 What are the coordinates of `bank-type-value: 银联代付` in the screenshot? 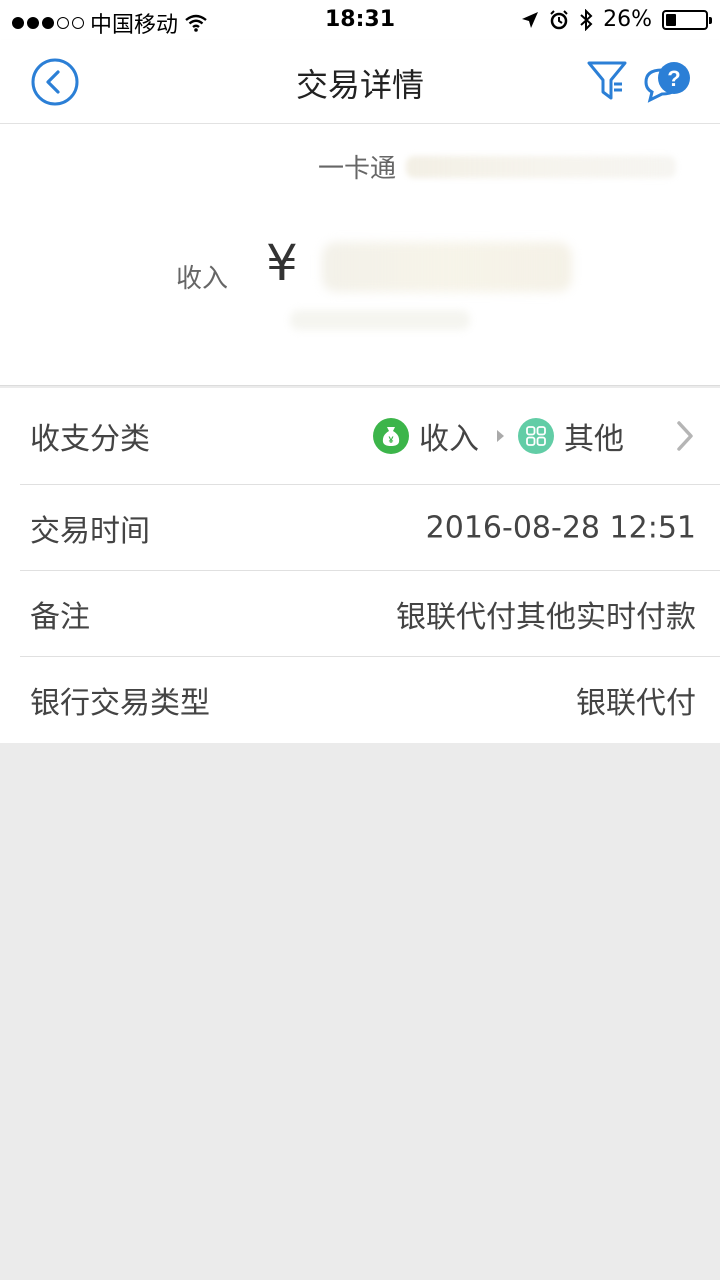 It's located at (636, 703).